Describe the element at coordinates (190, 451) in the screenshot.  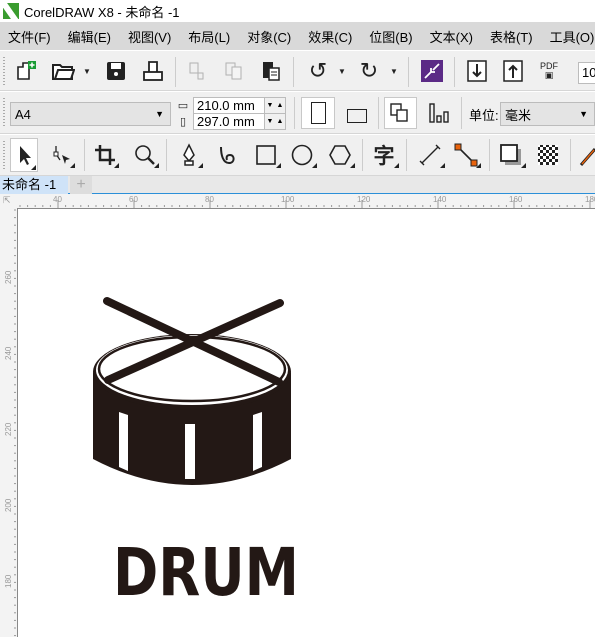
I see `drum-stripe-center` at that location.